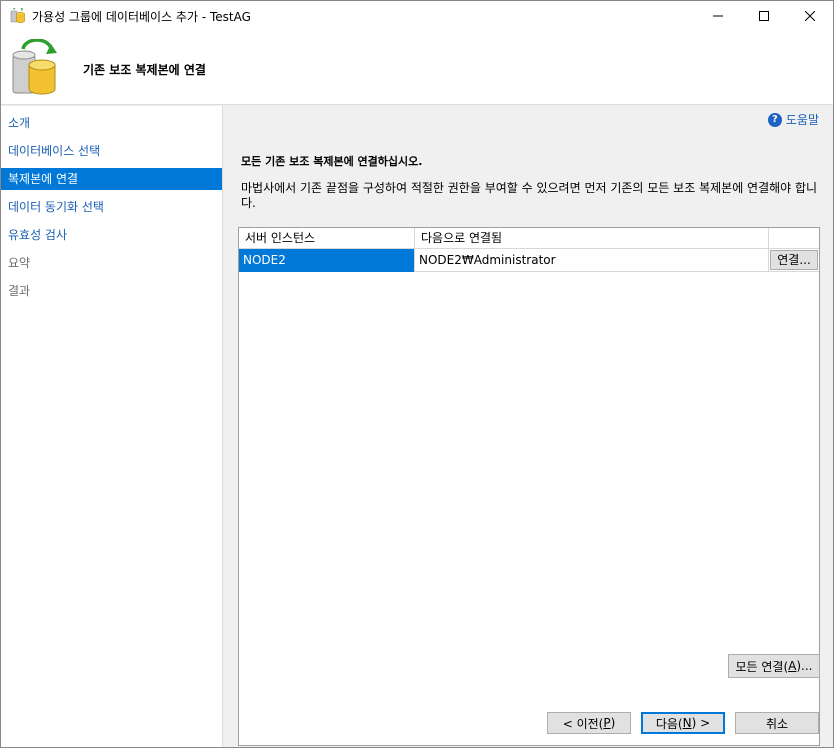 This screenshot has width=834, height=748. What do you see at coordinates (687, 723) in the screenshot?
I see `next-accesskey: N` at bounding box center [687, 723].